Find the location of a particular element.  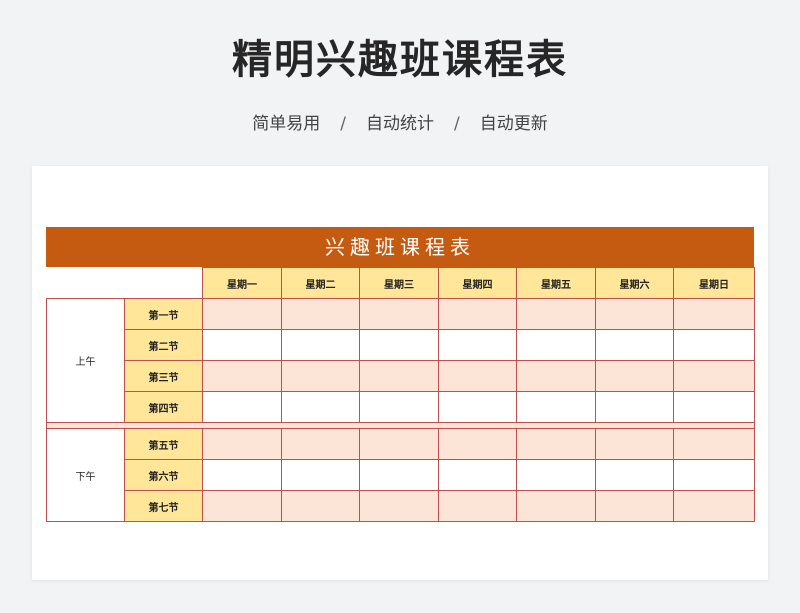

day-header: 星期一 is located at coordinates (242, 283).